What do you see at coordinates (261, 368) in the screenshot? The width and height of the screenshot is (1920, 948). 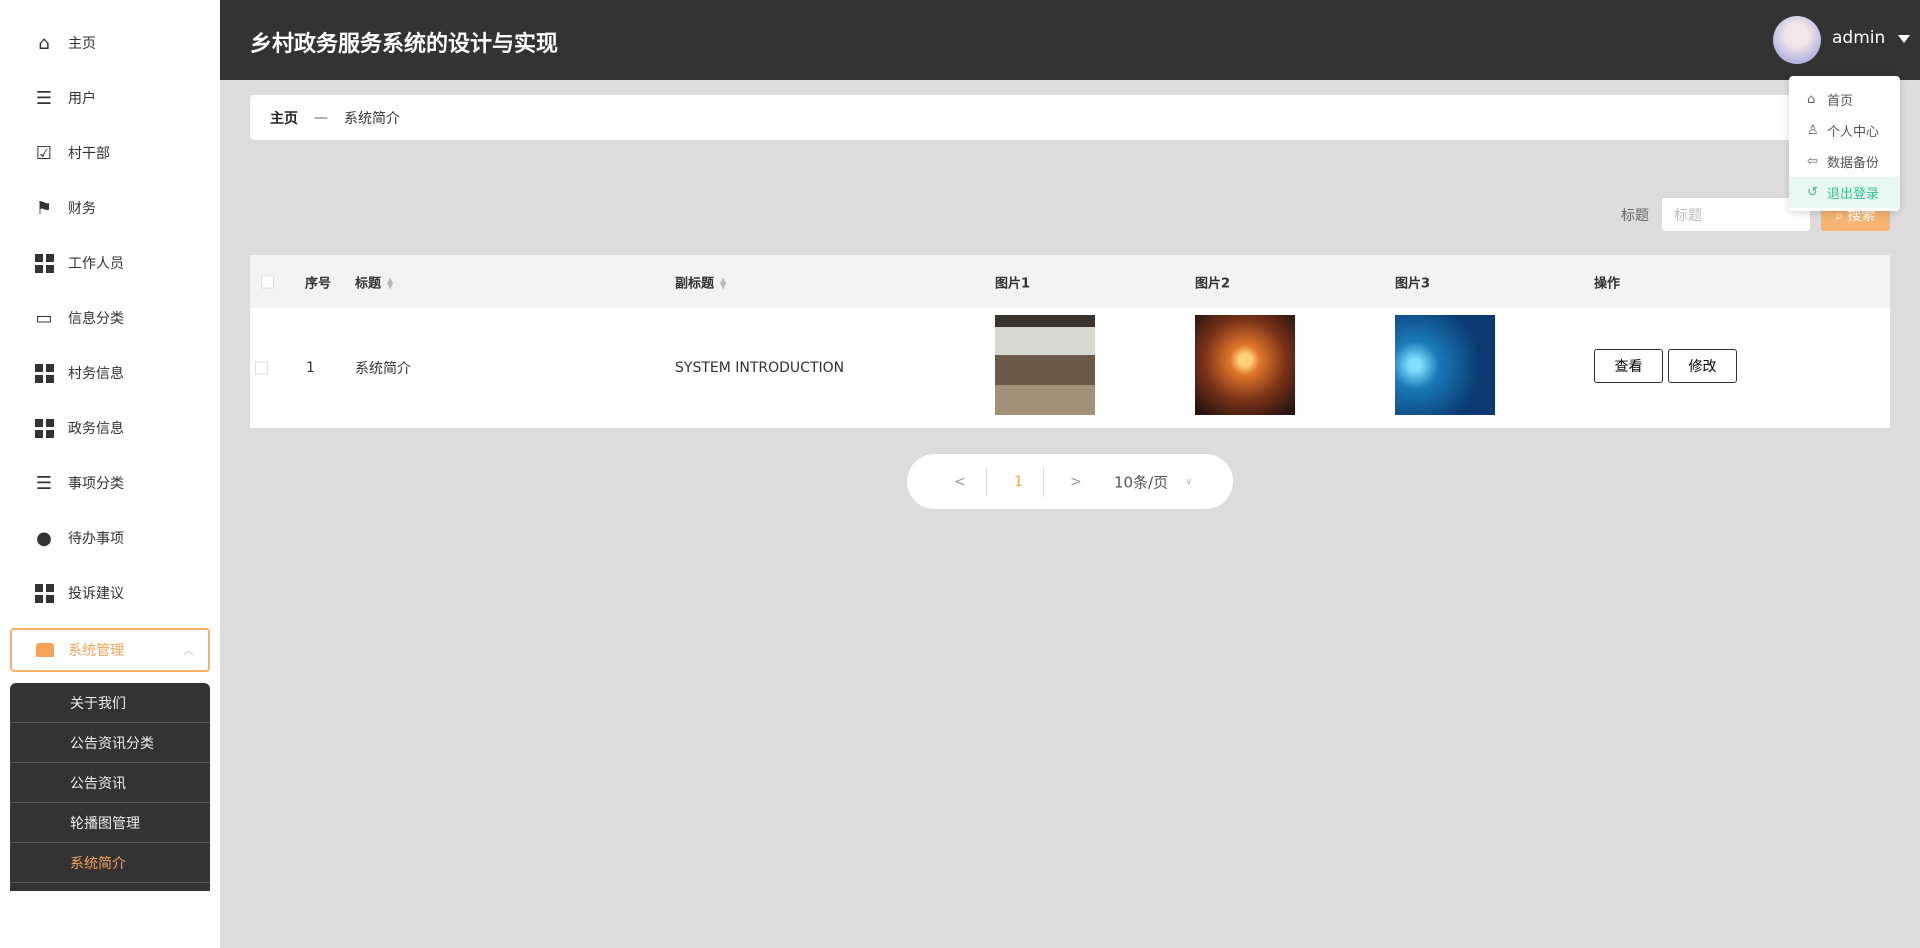 I see `row-checkbox` at bounding box center [261, 368].